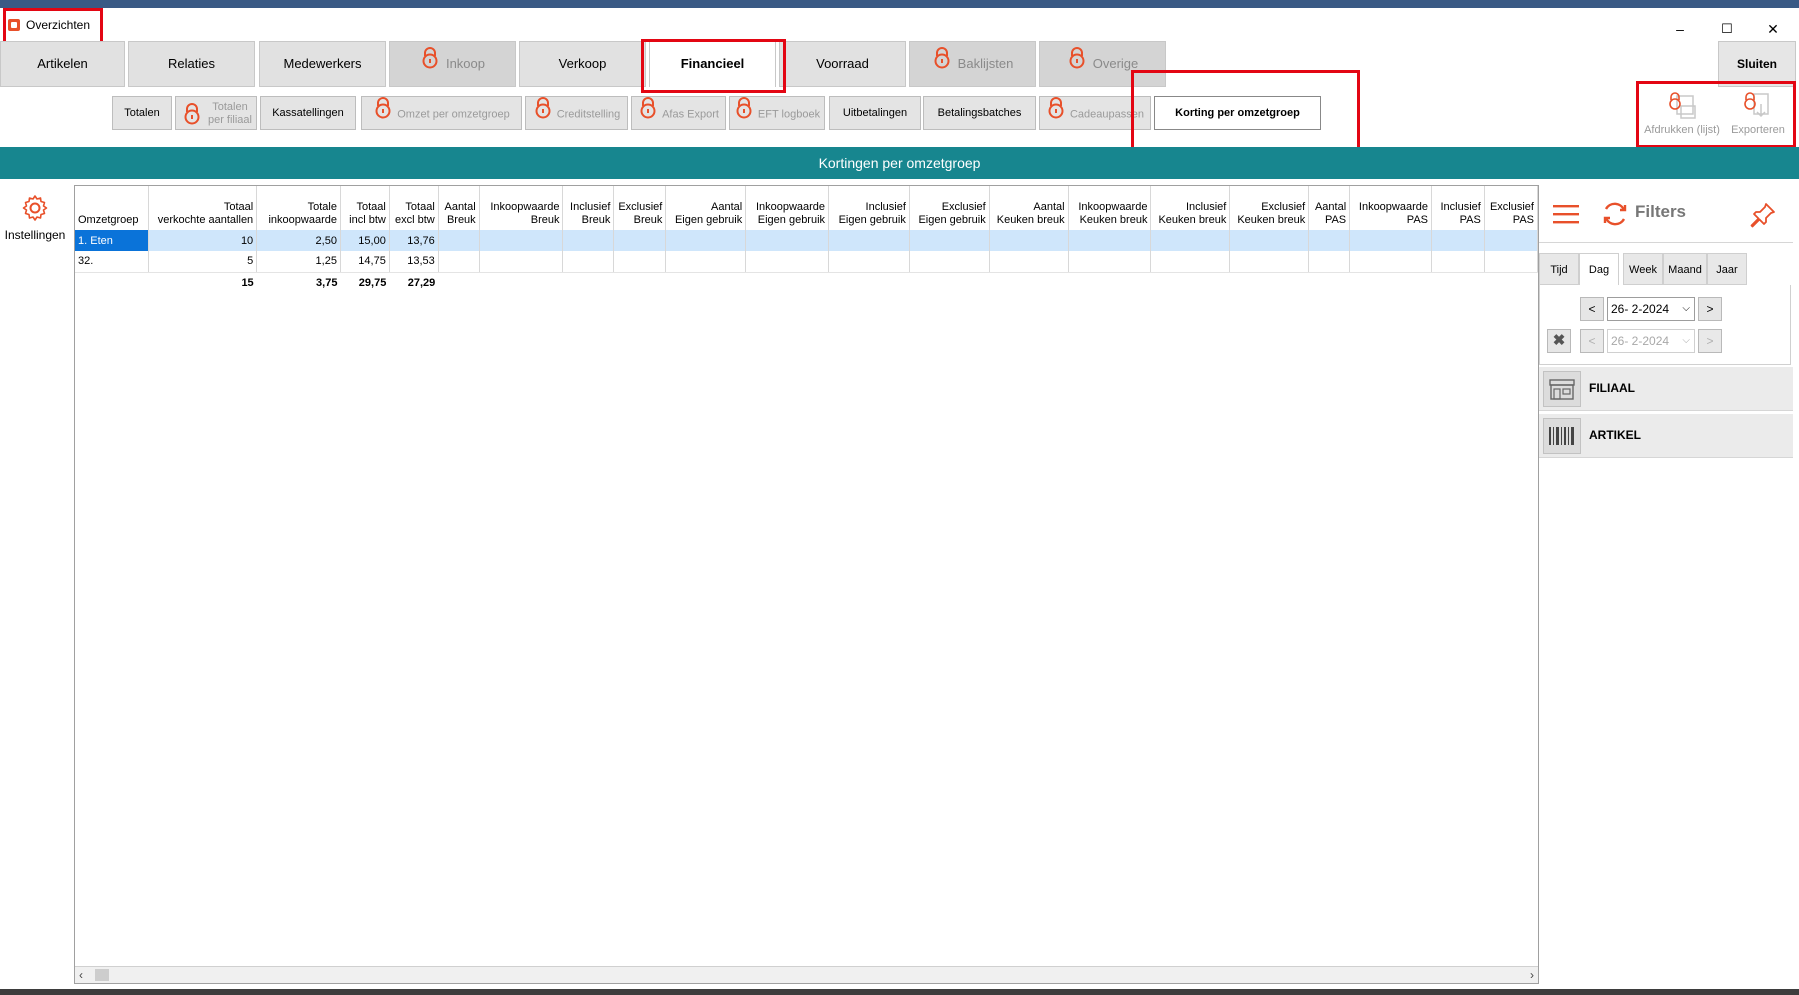 The width and height of the screenshot is (1799, 995). I want to click on tab-voorraad: Voorraad, so click(842, 64).